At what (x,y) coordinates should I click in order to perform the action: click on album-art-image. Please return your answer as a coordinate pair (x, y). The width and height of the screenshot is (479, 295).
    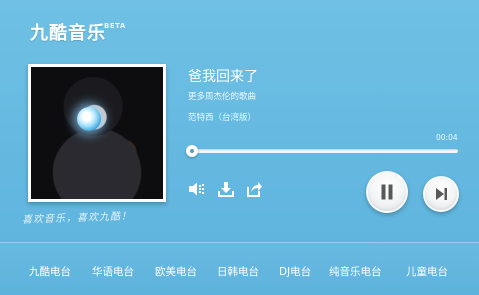
    Looking at the image, I should click on (97, 133).